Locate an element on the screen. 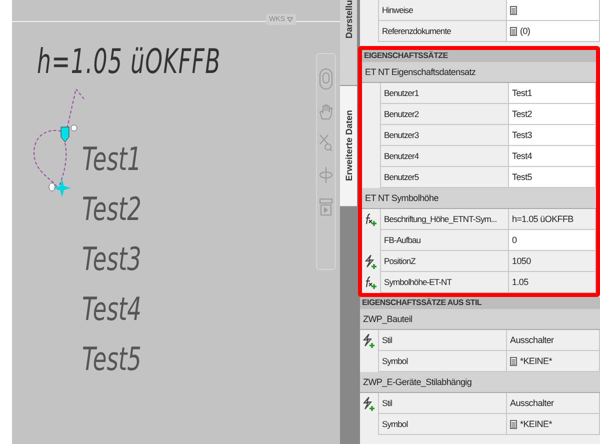  property-name: Benutzer5 is located at coordinates (444, 177).